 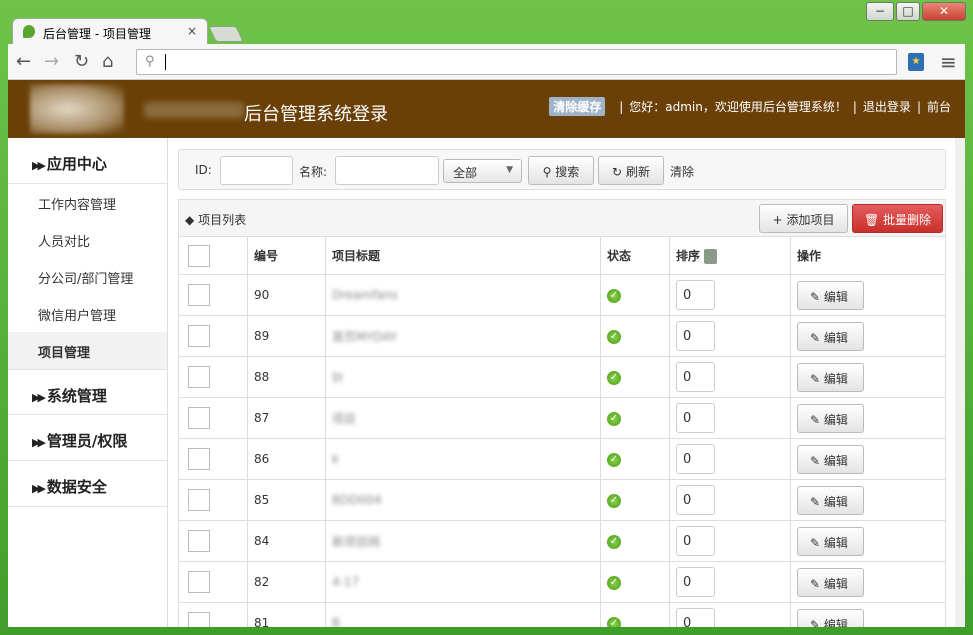 What do you see at coordinates (387, 170) in the screenshot?
I see `name-input` at bounding box center [387, 170].